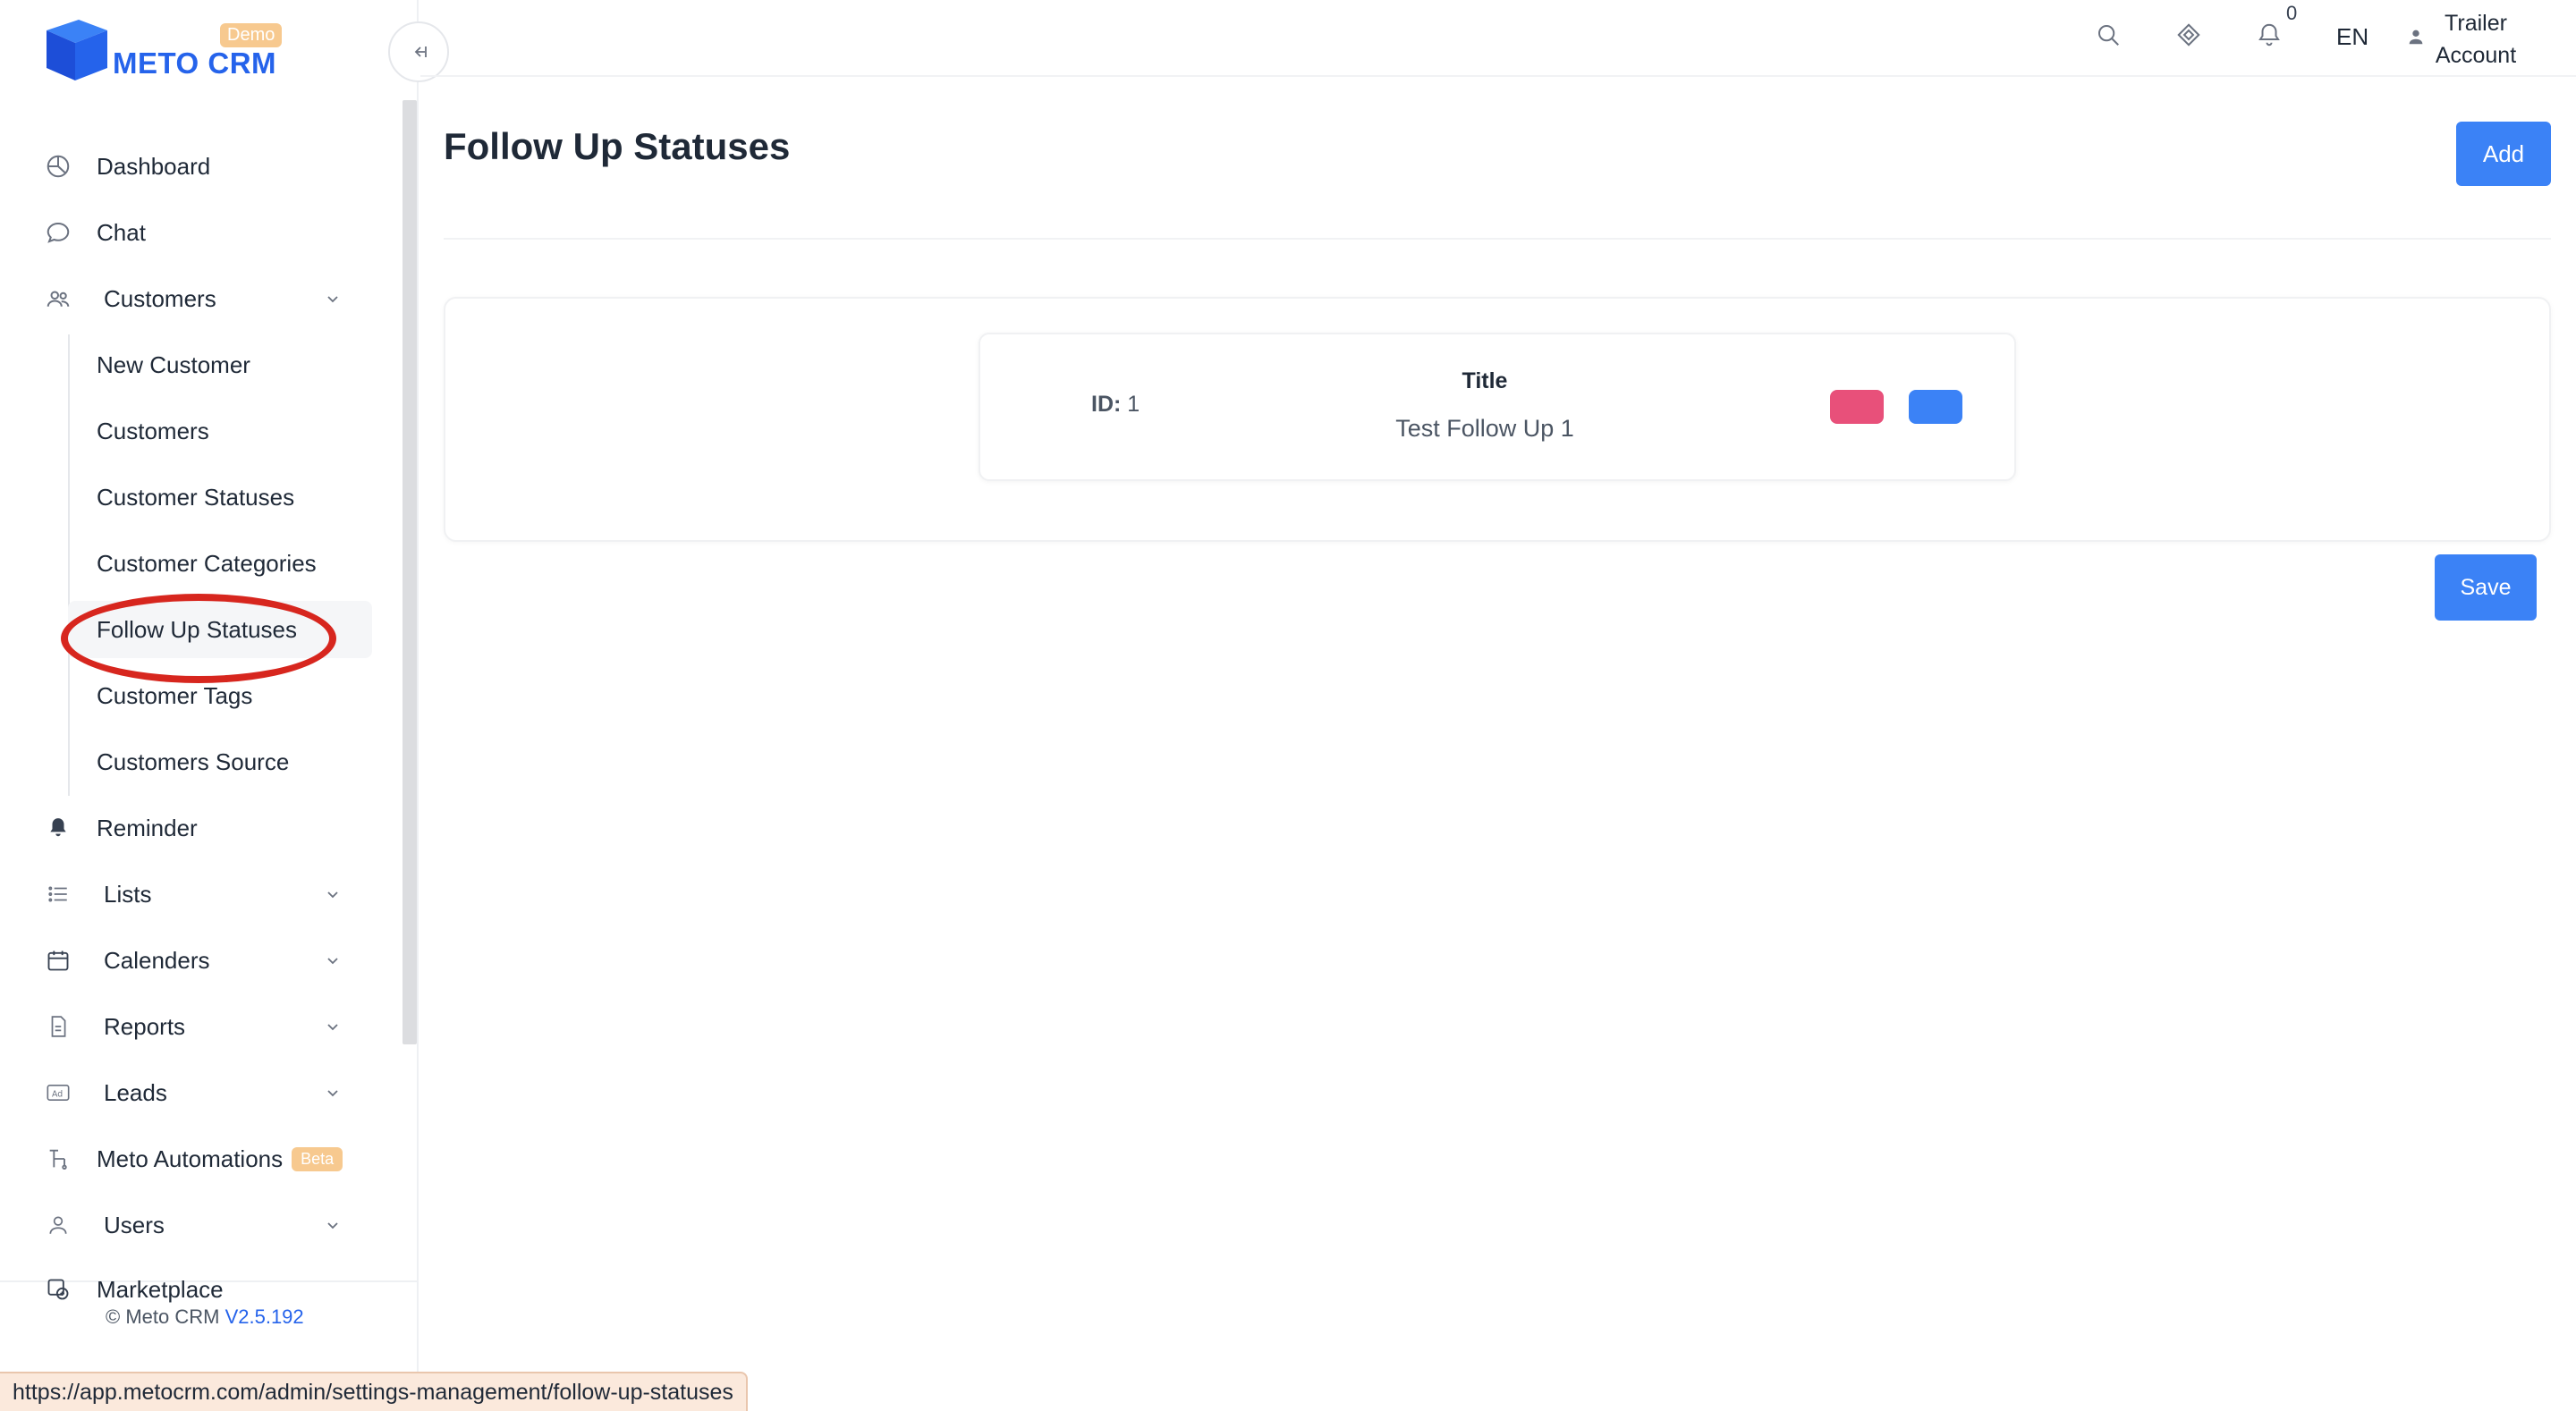 This screenshot has height=1411, width=2576. I want to click on sidebar-item-reminder: Reminder, so click(188, 828).